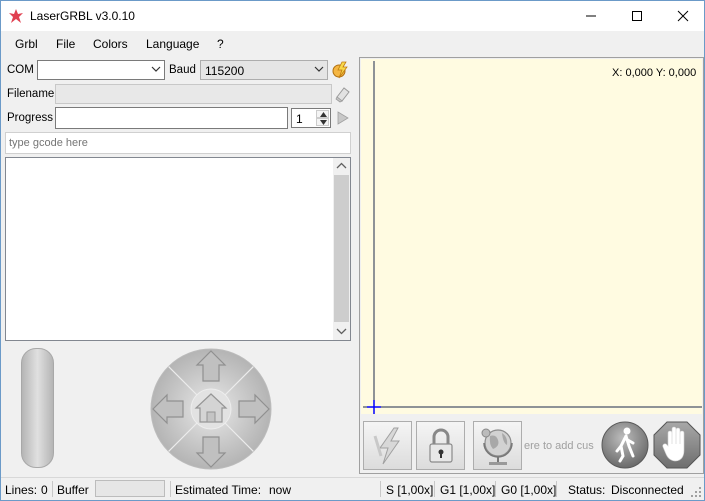  I want to click on minimize-button, so click(591, 16).